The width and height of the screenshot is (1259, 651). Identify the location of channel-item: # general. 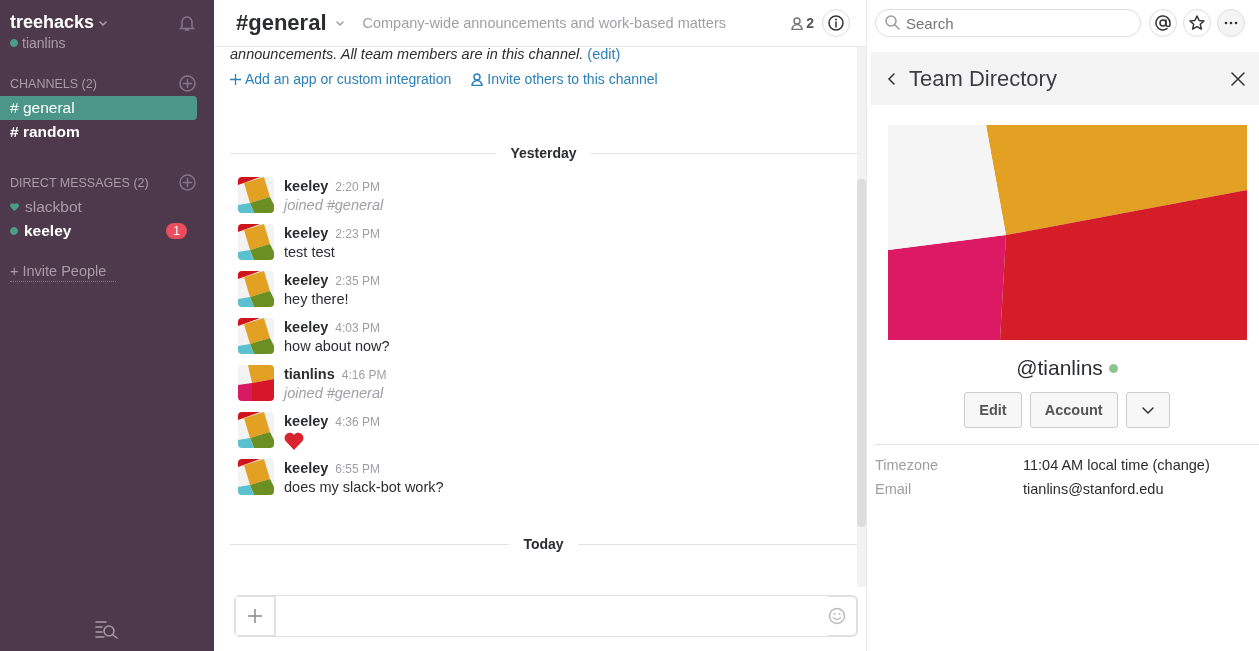
(98, 108).